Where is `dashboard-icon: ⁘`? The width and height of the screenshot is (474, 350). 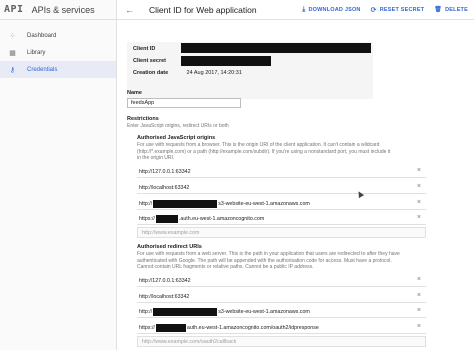
dashboard-icon: ⁘ is located at coordinates (12, 36).